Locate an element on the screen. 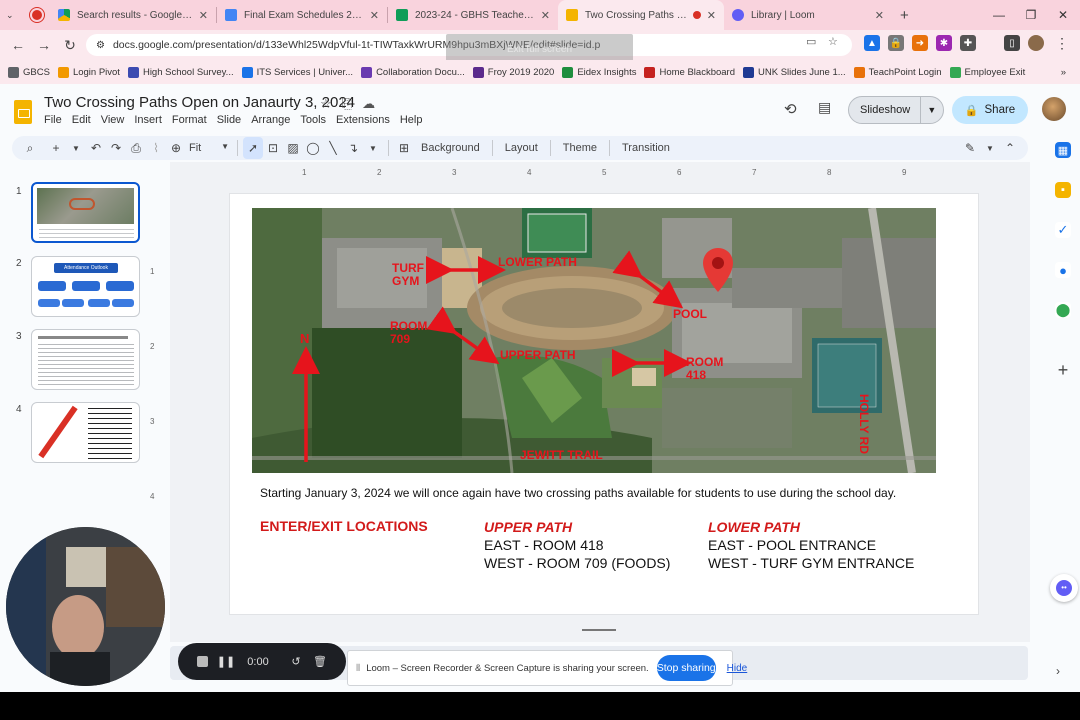 This screenshot has width=1080, height=720. menu-insert: Insert is located at coordinates (148, 120).